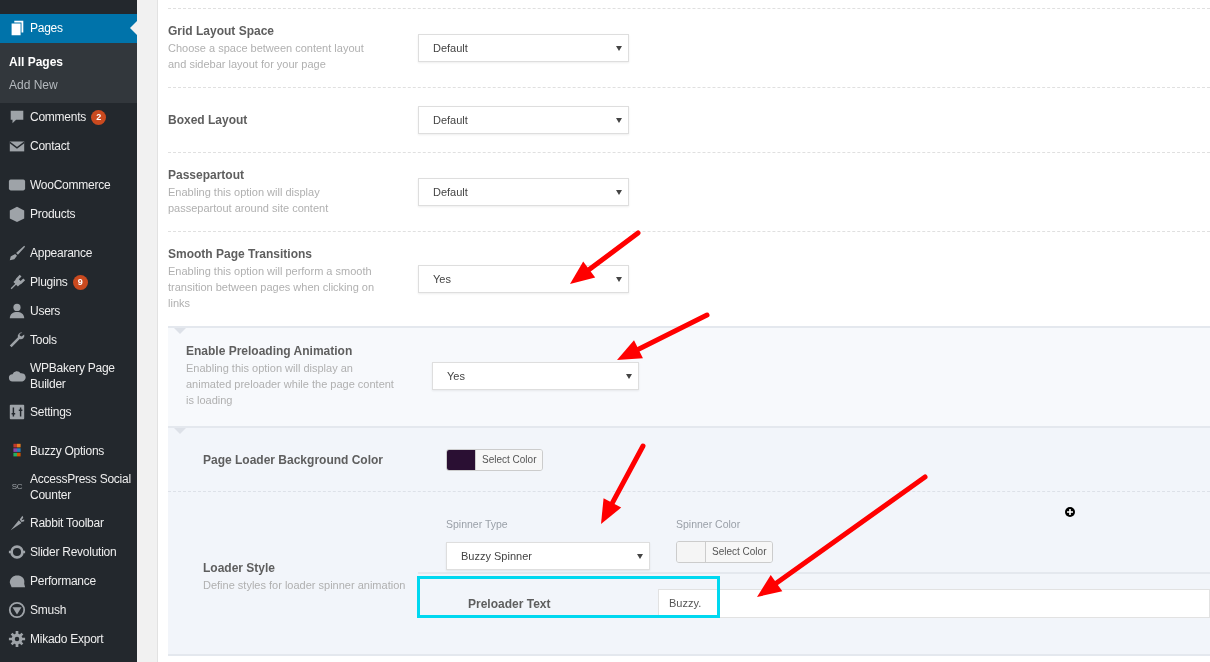 Image resolution: width=1210 pixels, height=662 pixels. What do you see at coordinates (68, 581) in the screenshot?
I see `sidebar-item: Performance` at bounding box center [68, 581].